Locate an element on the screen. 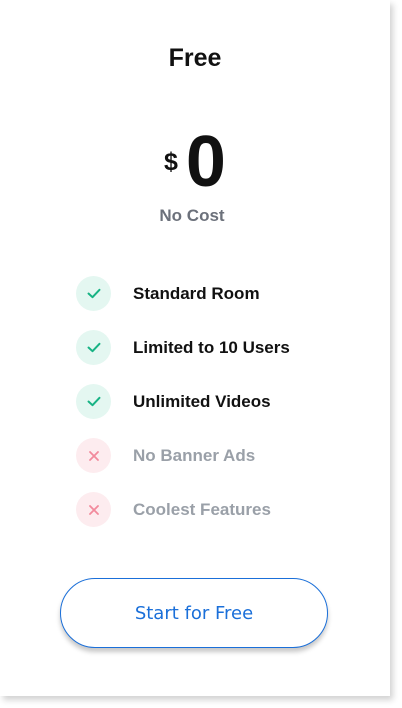  price-subtitle: No Cost is located at coordinates (192, 215).